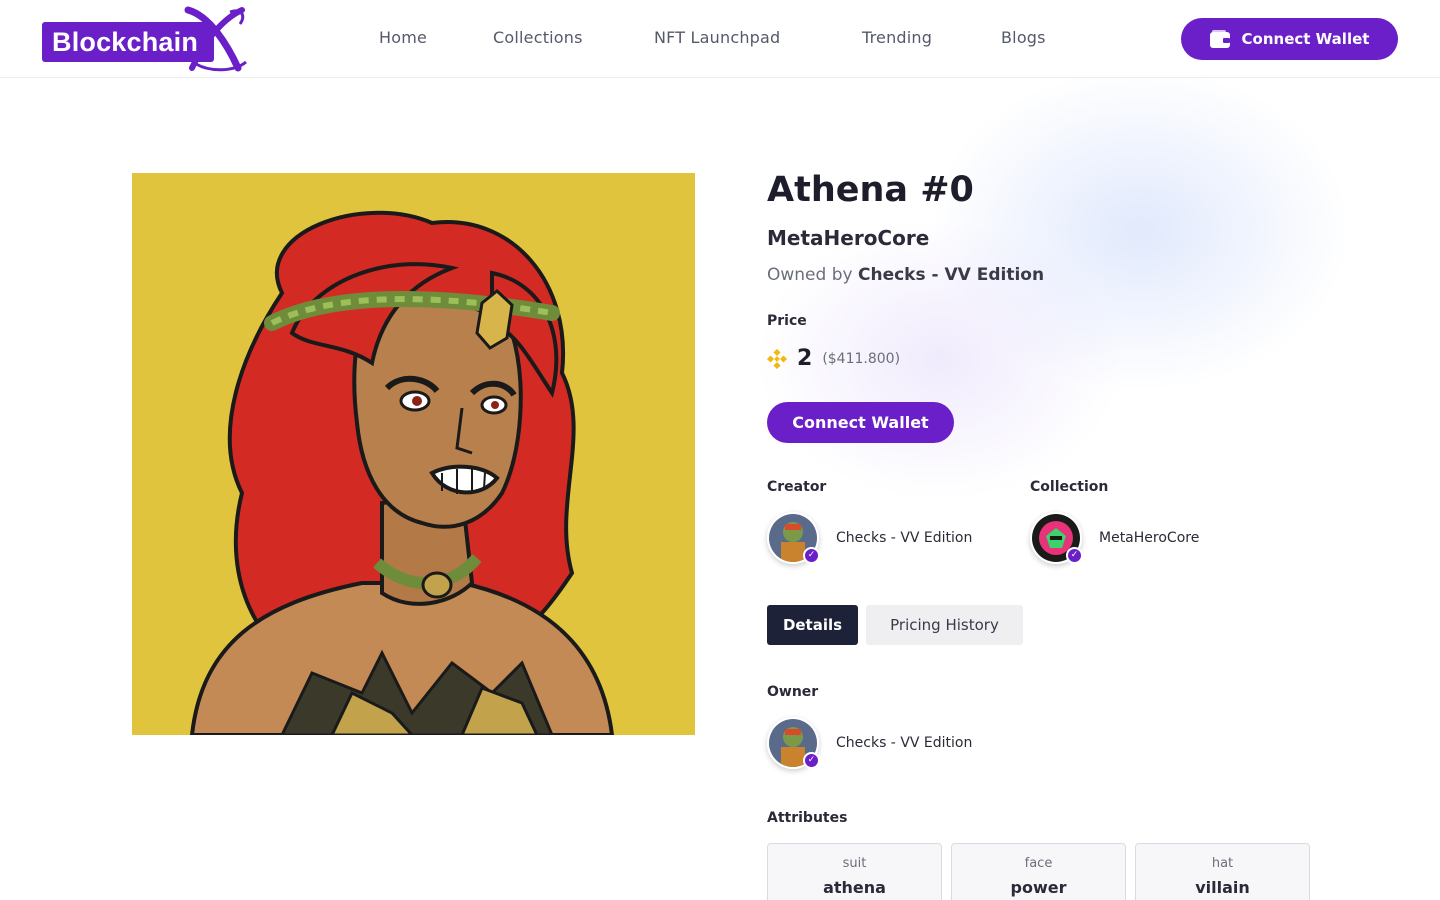 The width and height of the screenshot is (1440, 900). I want to click on detail-tabs: Details Pricing History, so click(895, 625).